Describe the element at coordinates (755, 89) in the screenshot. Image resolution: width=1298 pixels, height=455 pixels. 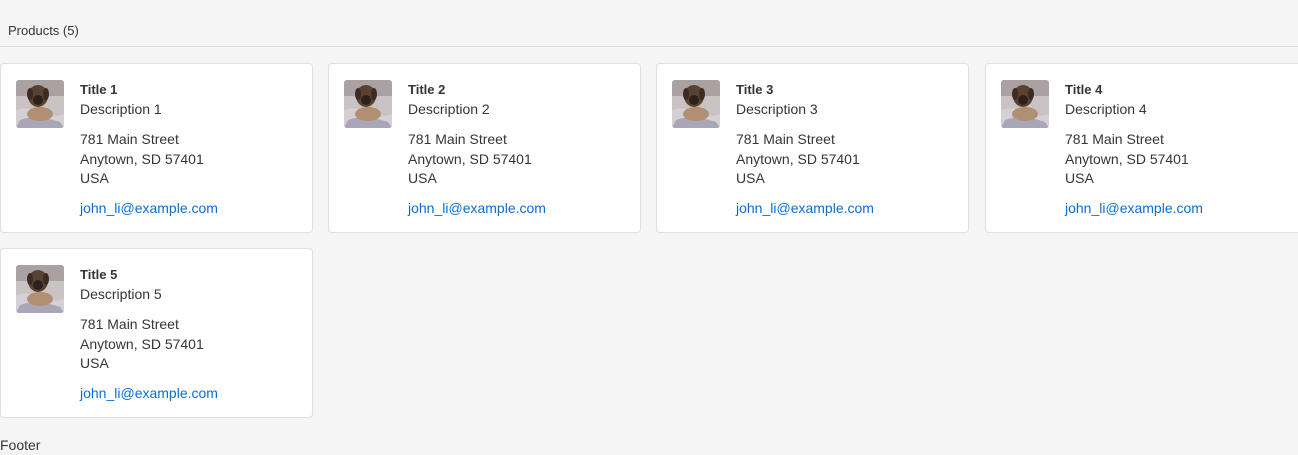
I see `card-title: Title 3` at that location.